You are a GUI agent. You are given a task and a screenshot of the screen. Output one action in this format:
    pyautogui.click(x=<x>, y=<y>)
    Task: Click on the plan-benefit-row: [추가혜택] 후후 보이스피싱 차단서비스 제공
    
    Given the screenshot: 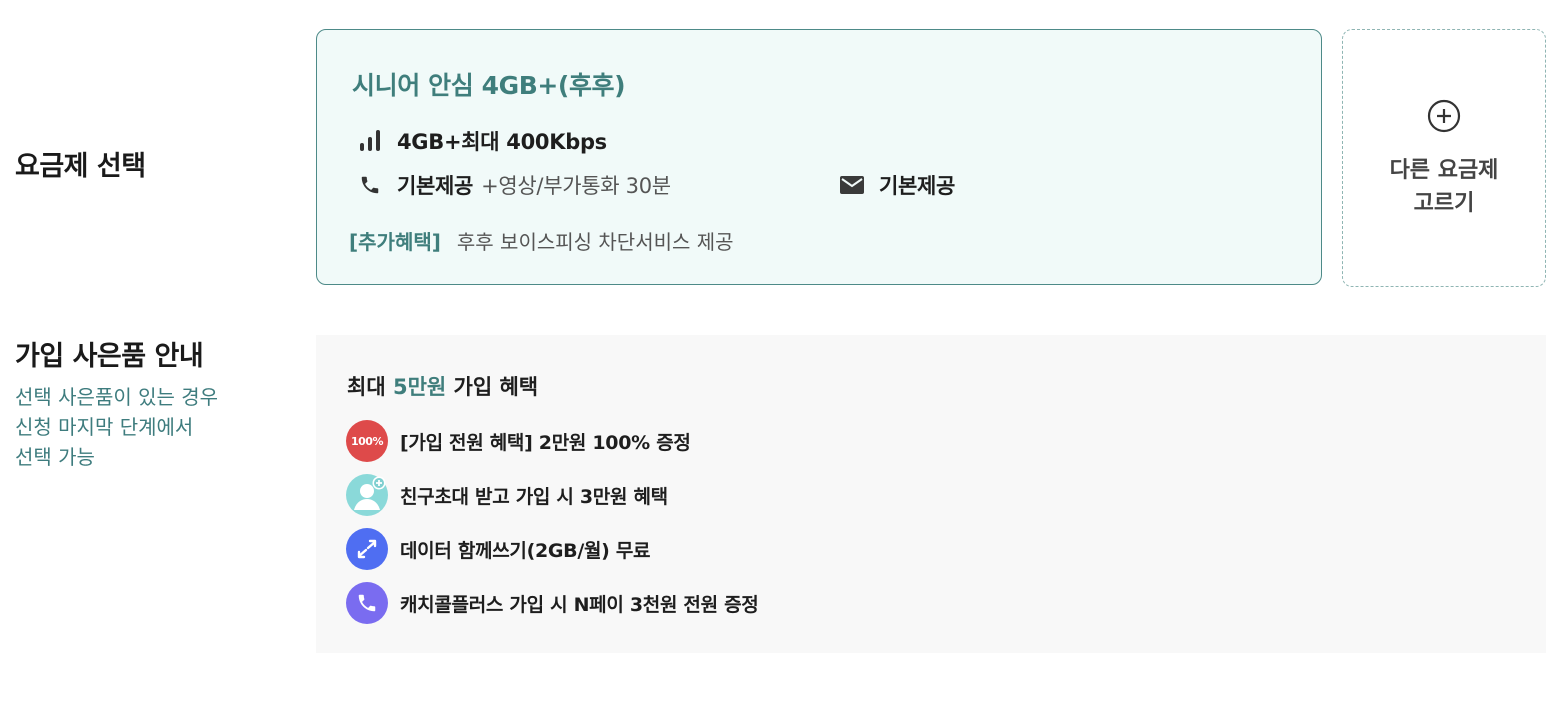 What is the action you would take?
    pyautogui.click(x=541, y=240)
    